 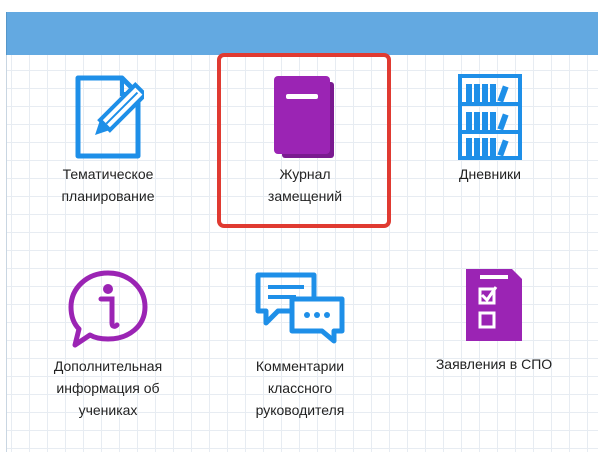 I want to click on tile-class-teacher-comments: Комментарии классного руководителя, so click(x=300, y=360).